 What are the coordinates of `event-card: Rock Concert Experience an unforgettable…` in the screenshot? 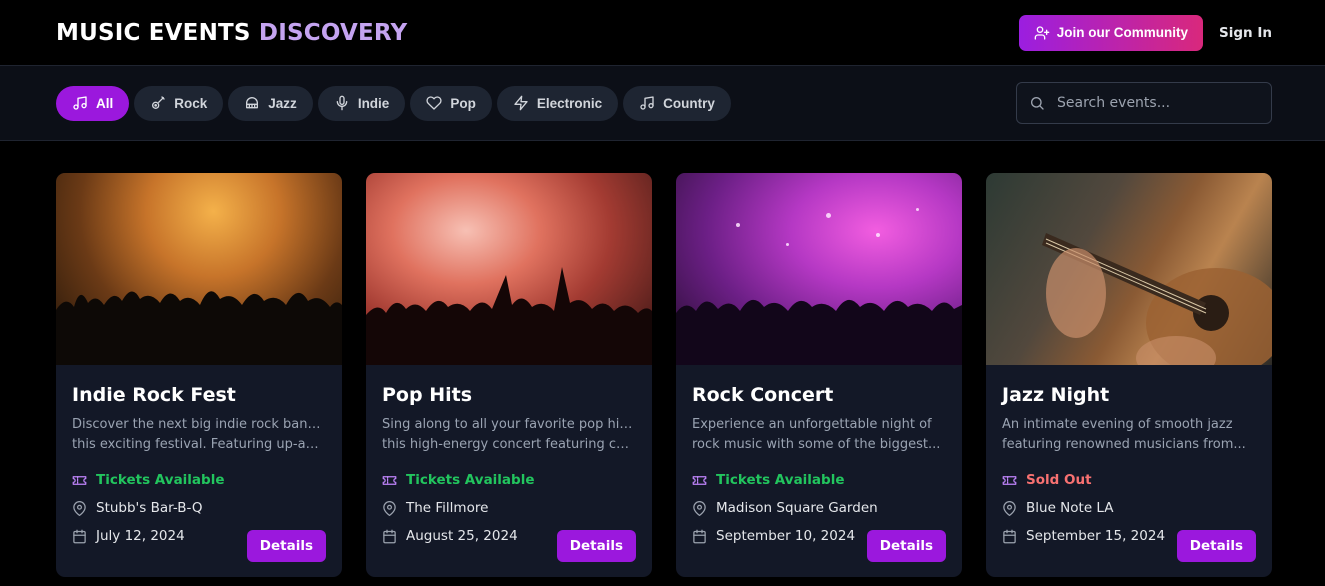 It's located at (819, 375).